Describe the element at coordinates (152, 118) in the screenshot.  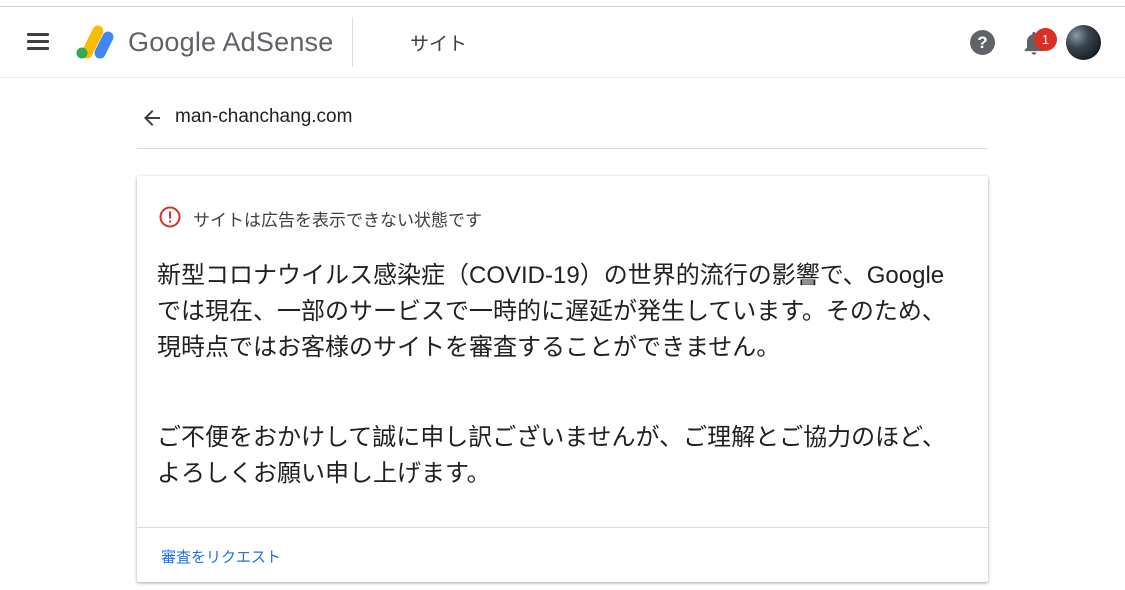
I see `back-arrow-icon` at that location.